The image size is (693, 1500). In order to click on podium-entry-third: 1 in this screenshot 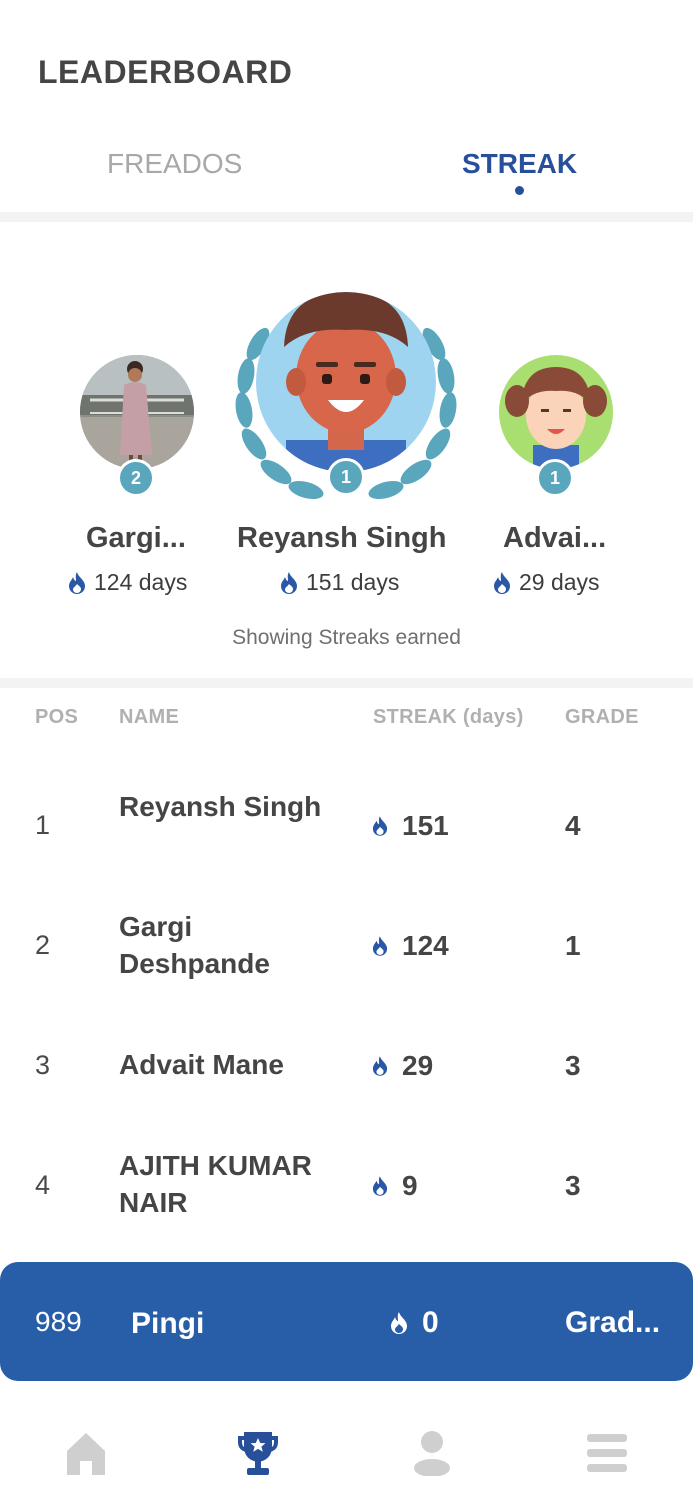, I will do `click(556, 426)`.